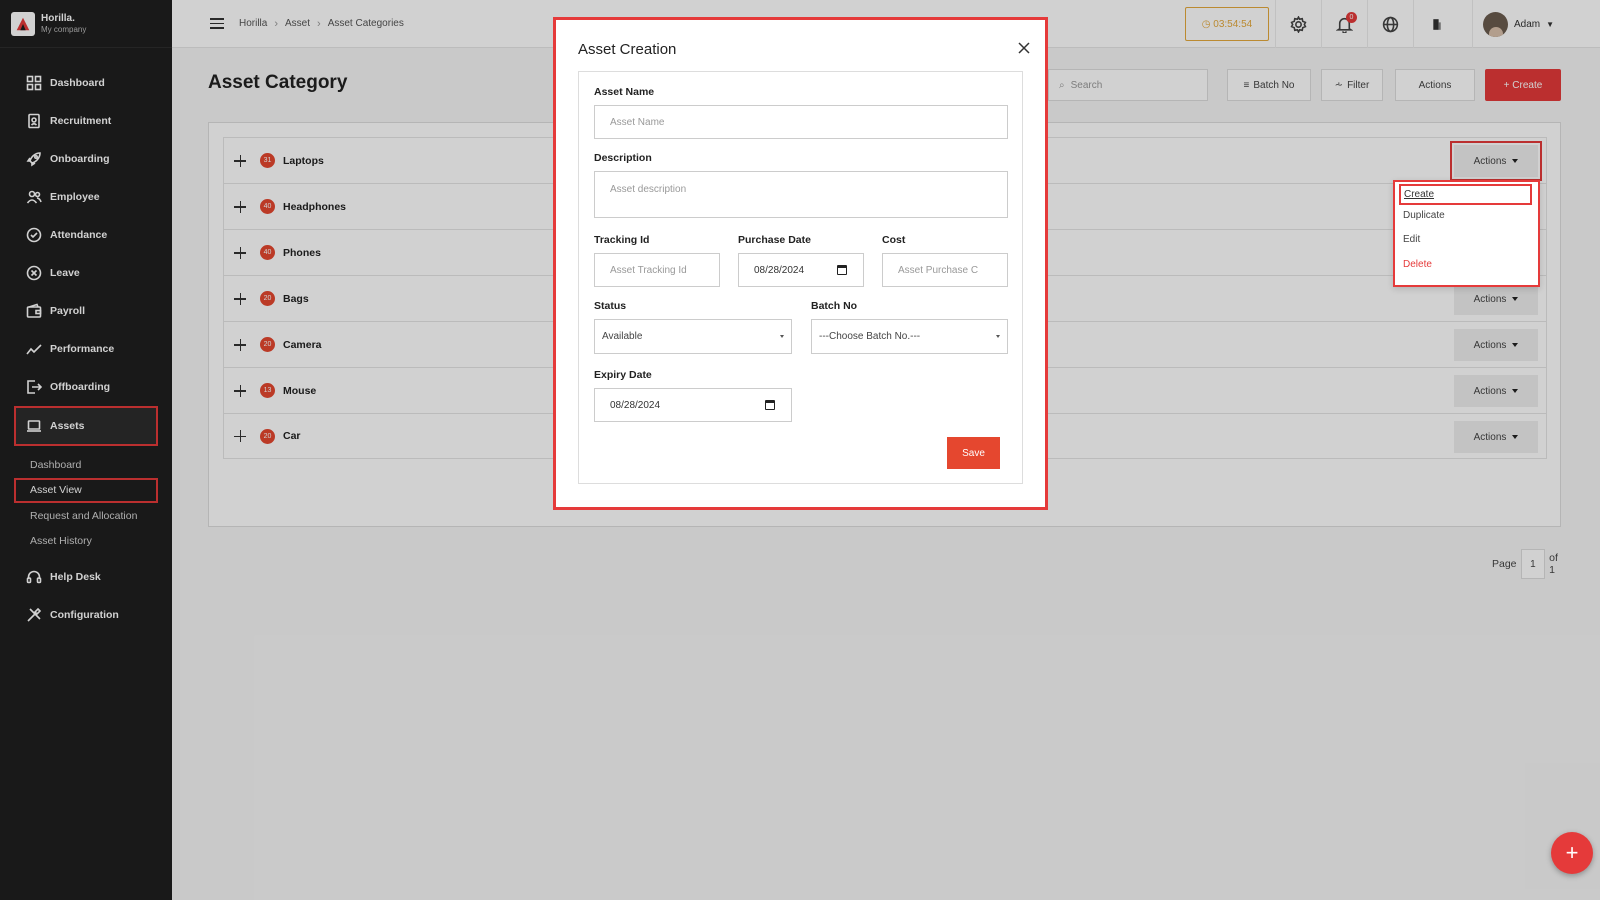 This screenshot has width=1600, height=900. I want to click on plus-icon: +, so click(1572, 852).